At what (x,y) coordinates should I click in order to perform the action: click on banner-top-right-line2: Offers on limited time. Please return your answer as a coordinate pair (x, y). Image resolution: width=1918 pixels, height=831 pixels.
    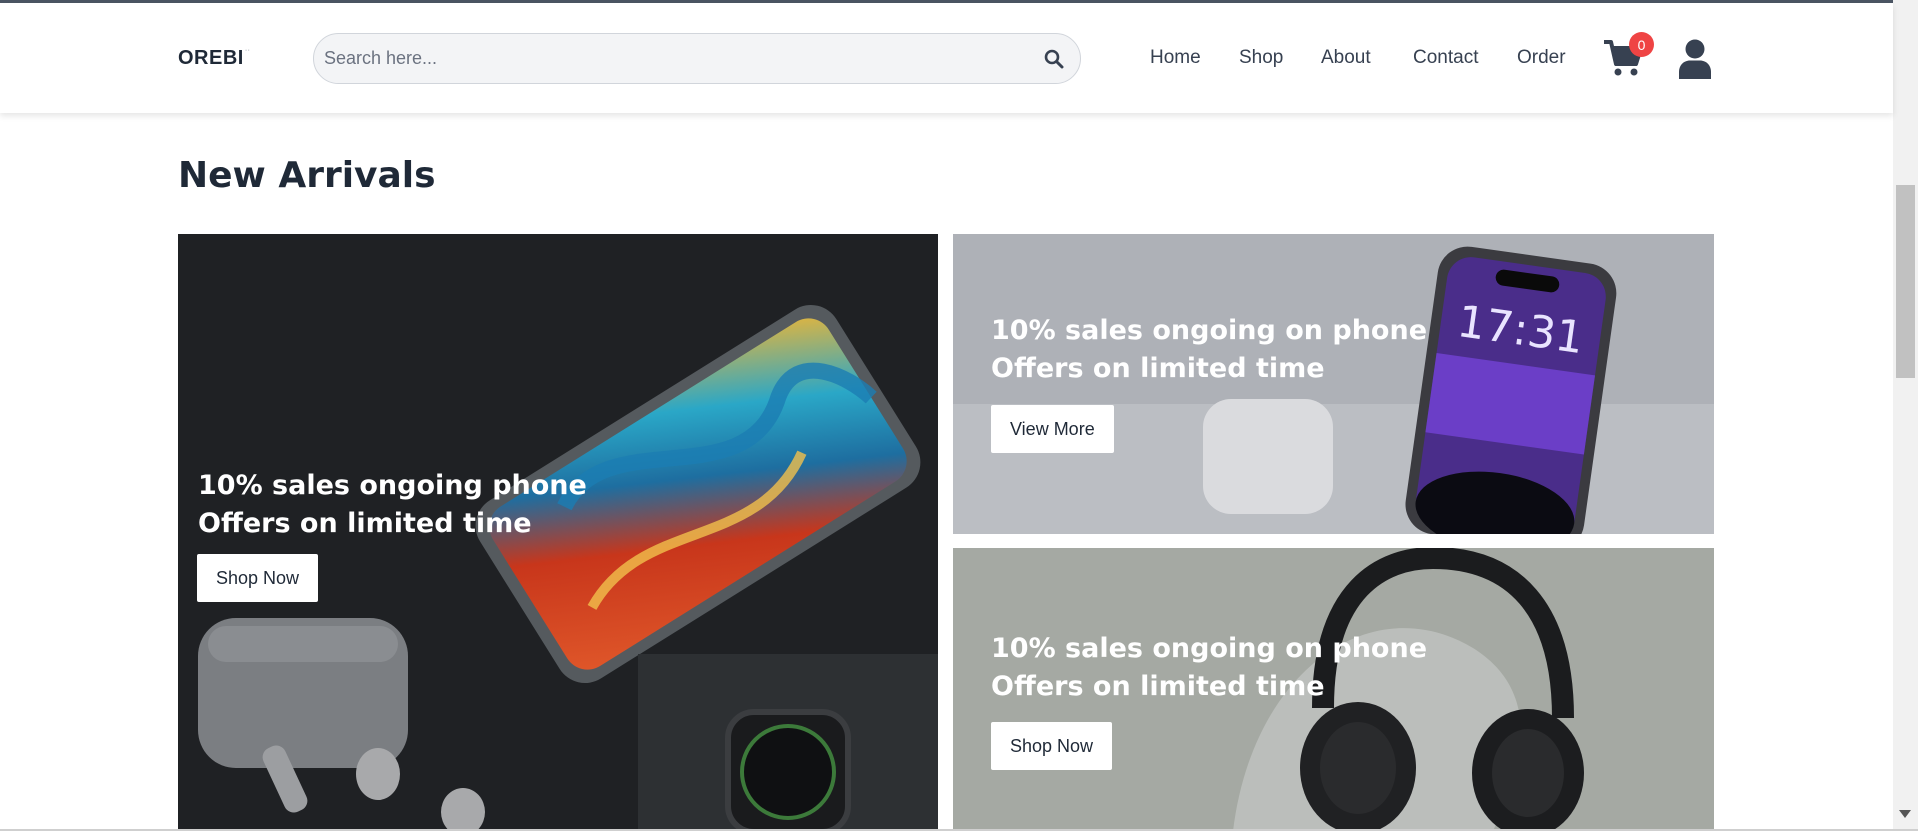
    Looking at the image, I should click on (1158, 368).